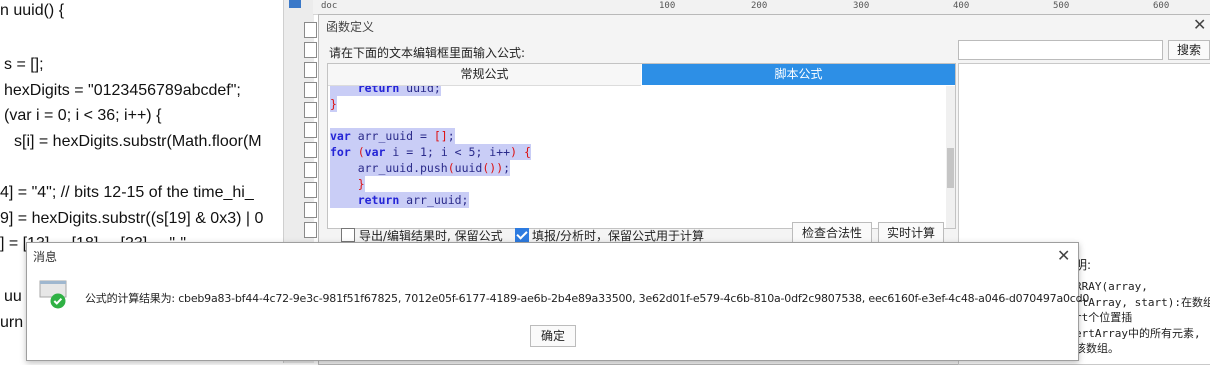 The height and width of the screenshot is (365, 1210). What do you see at coordinates (53, 294) in the screenshot?
I see `success-icon` at bounding box center [53, 294].